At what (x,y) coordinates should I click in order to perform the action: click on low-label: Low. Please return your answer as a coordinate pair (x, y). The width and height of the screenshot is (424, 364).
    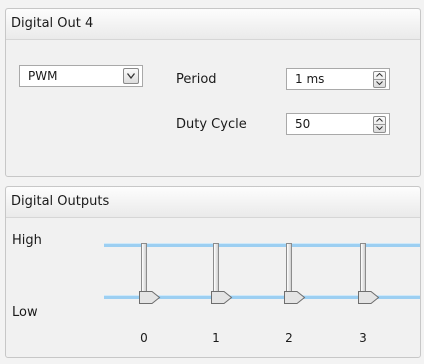
    Looking at the image, I should click on (25, 312).